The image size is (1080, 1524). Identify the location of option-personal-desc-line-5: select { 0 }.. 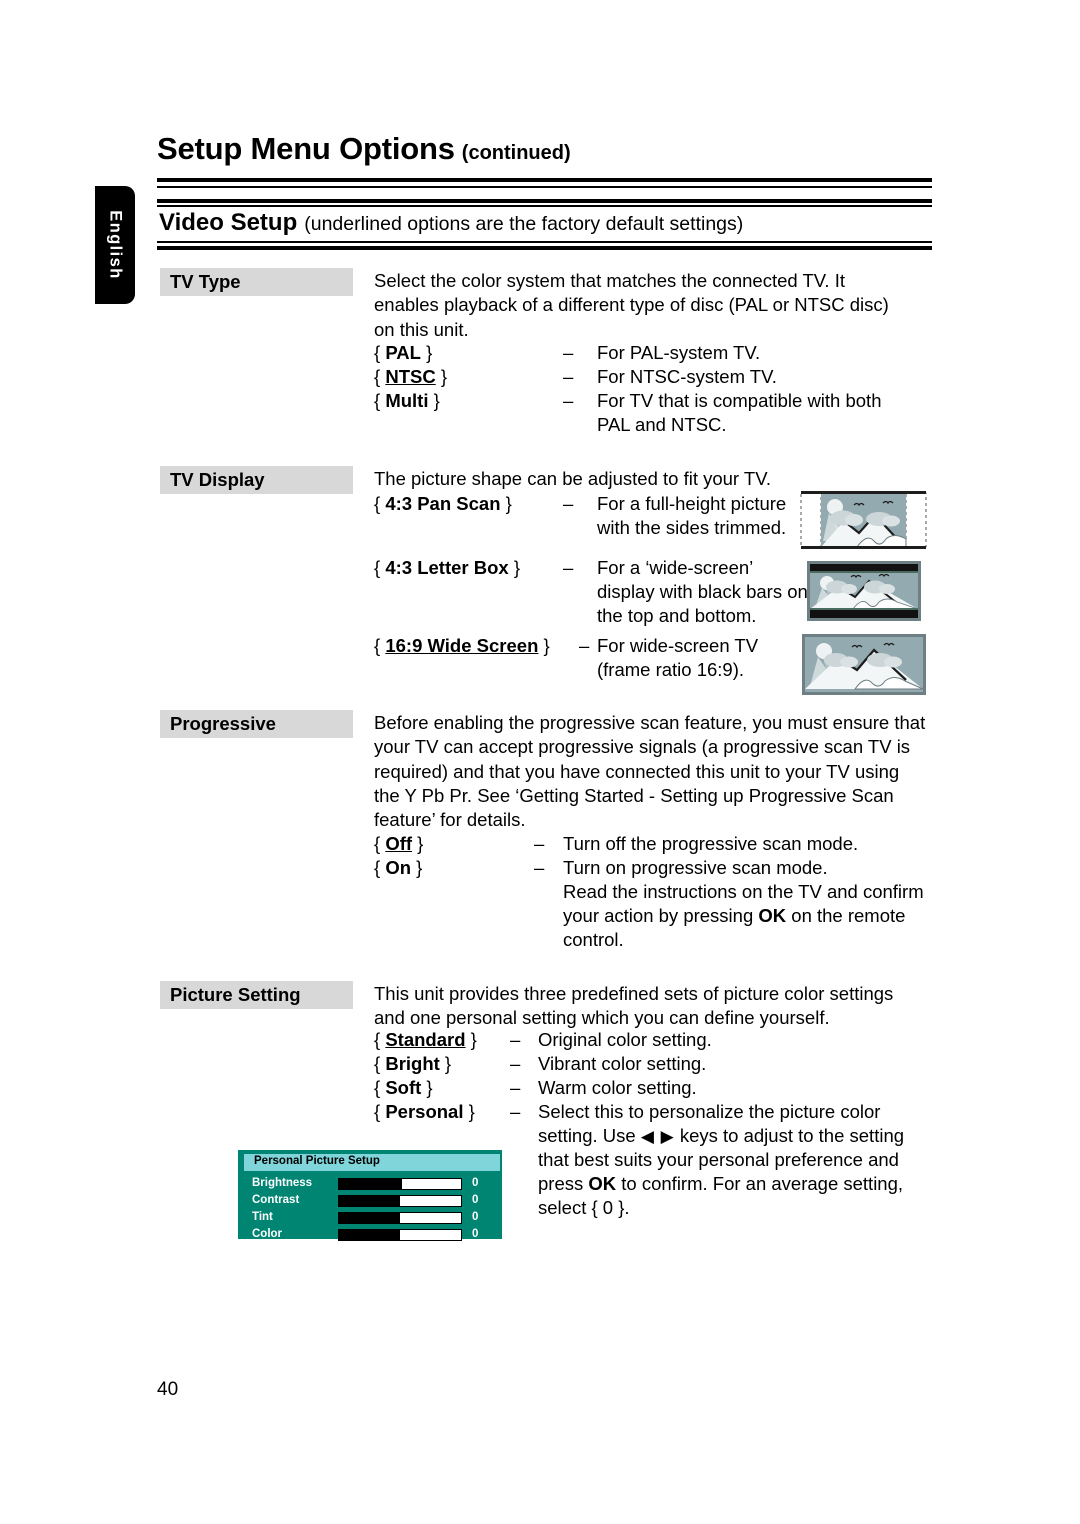
(584, 1207).